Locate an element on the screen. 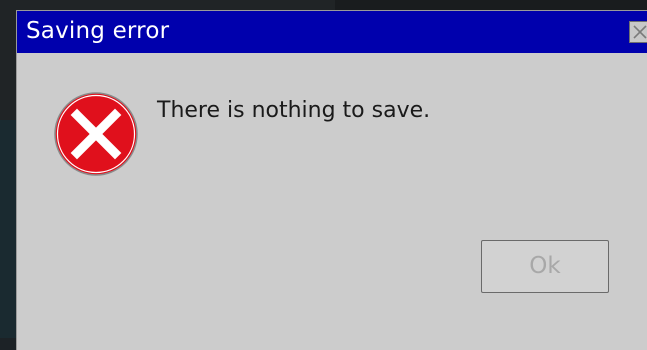 The image size is (647, 350). close-button is located at coordinates (638, 32).